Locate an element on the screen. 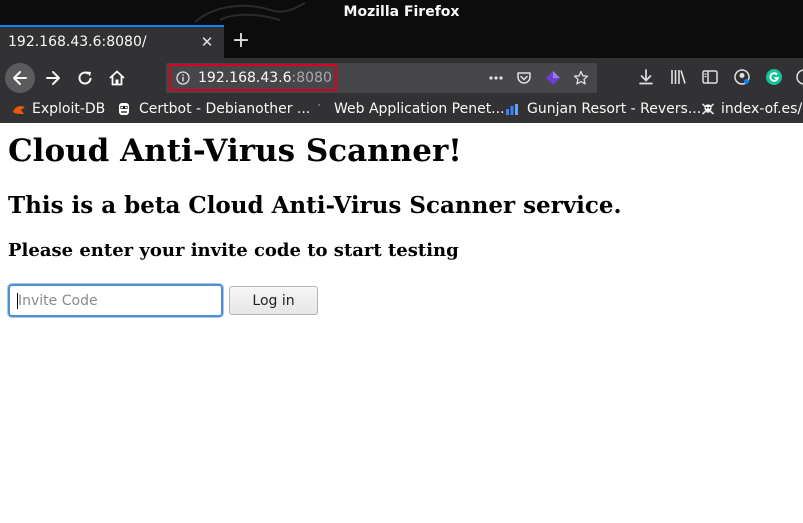 The height and width of the screenshot is (523, 803). bookmark-star-icon is located at coordinates (581, 78).